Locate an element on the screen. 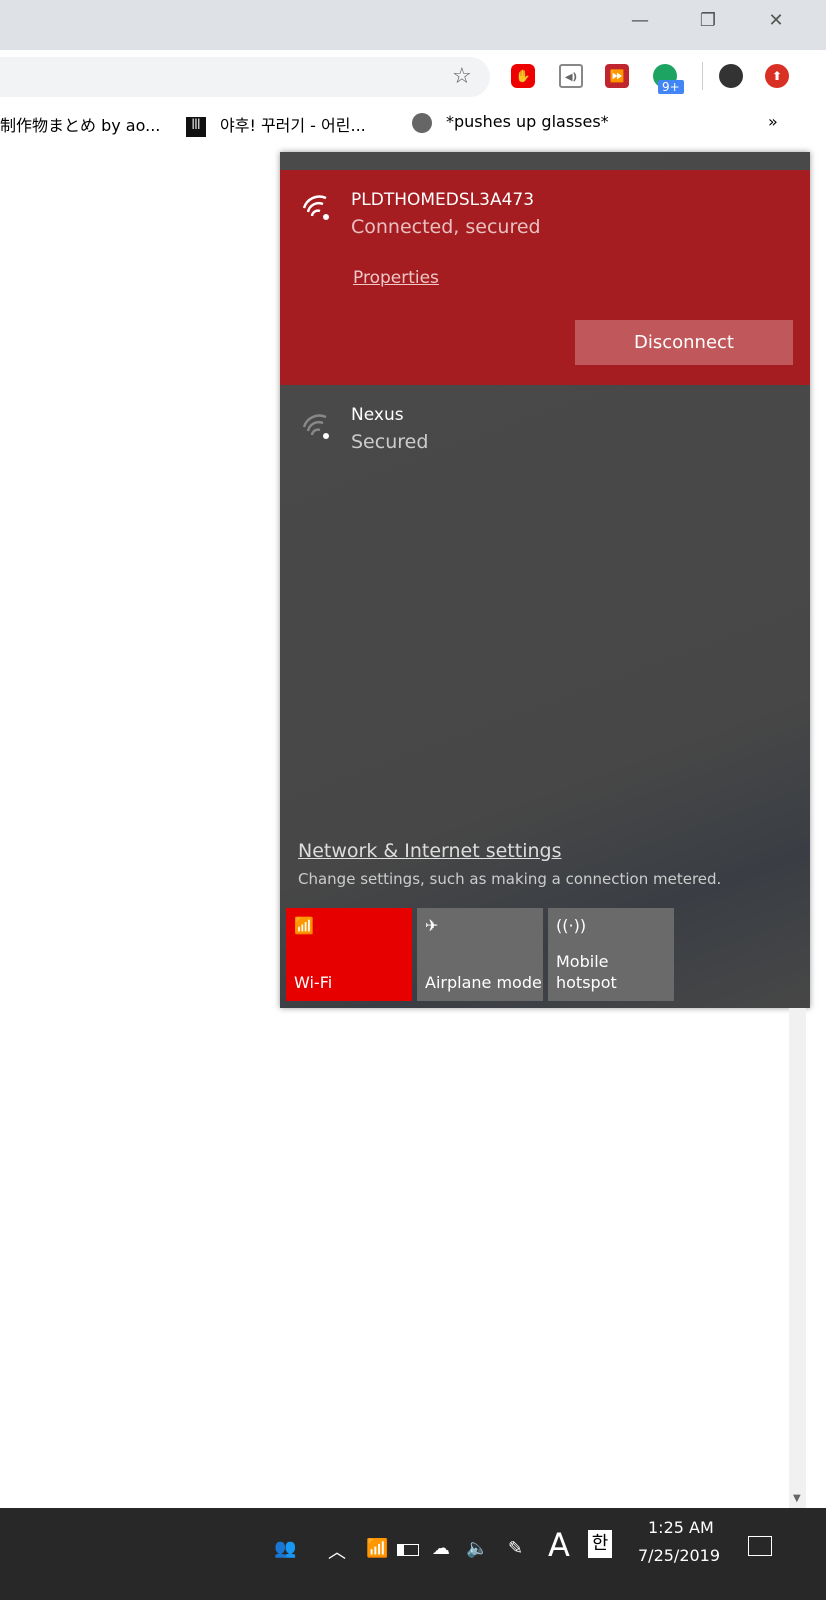 The height and width of the screenshot is (1600, 826). toolbar-divider is located at coordinates (702, 76).